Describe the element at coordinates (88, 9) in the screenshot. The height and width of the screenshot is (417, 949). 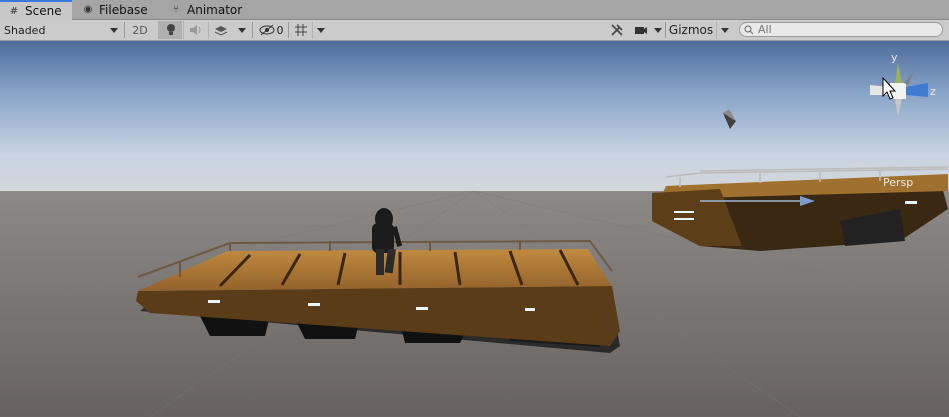
I see `eye-icon: ◉` at that location.